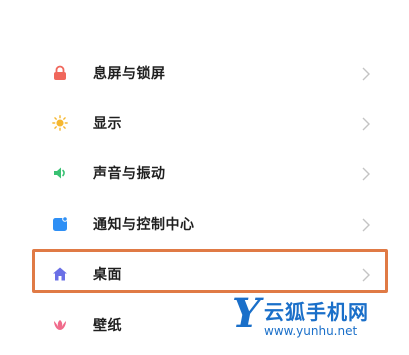 This screenshot has height=355, width=409. What do you see at coordinates (204, 123) in the screenshot?
I see `settings-item-display: 显示` at bounding box center [204, 123].